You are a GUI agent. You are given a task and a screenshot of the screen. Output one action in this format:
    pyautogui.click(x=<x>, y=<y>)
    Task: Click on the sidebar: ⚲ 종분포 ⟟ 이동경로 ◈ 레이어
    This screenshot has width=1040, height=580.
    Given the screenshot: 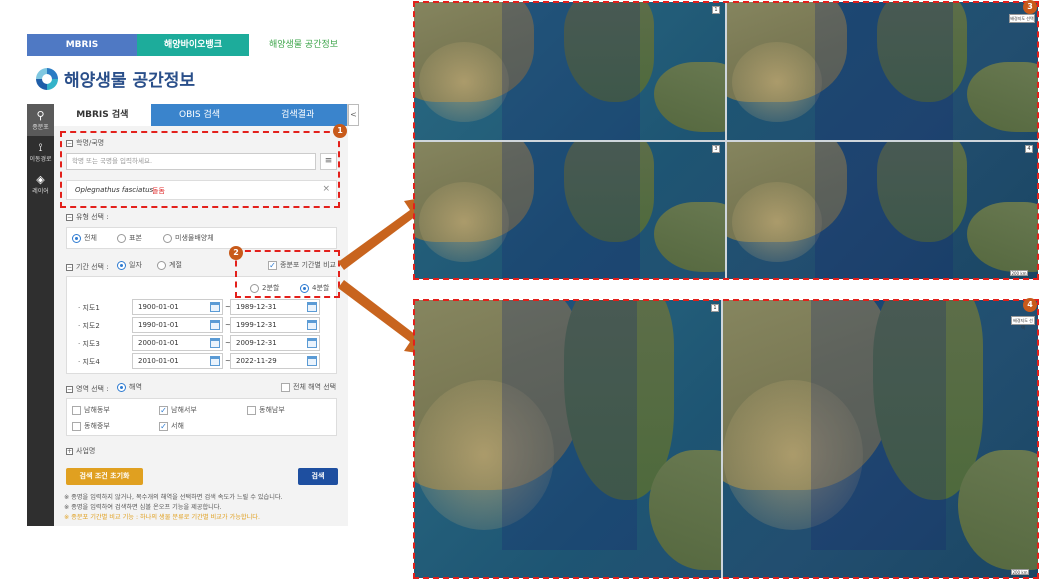 What is the action you would take?
    pyautogui.click(x=40, y=315)
    